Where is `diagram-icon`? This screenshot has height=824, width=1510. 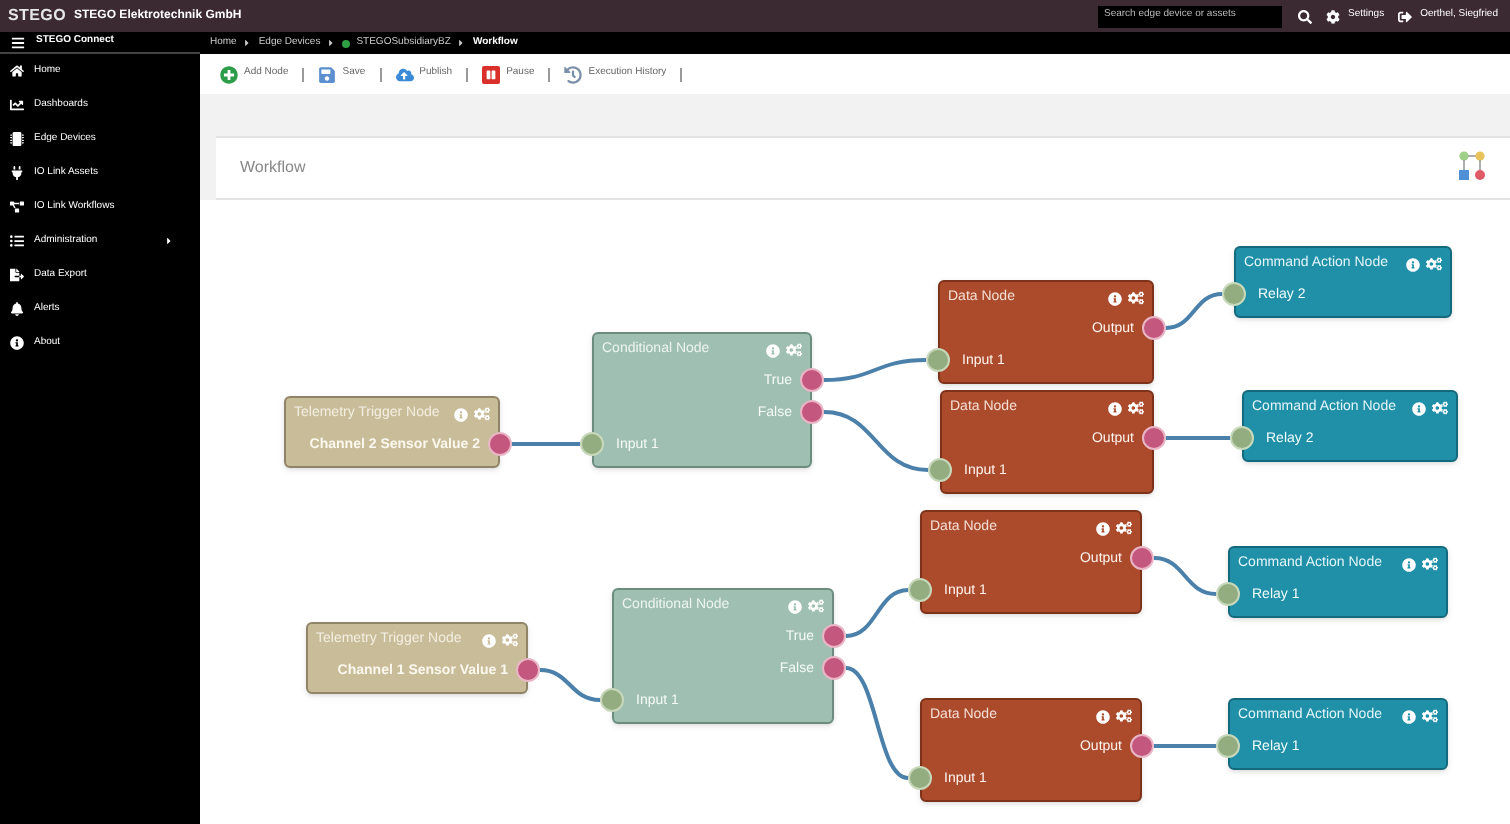 diagram-icon is located at coordinates (17, 207).